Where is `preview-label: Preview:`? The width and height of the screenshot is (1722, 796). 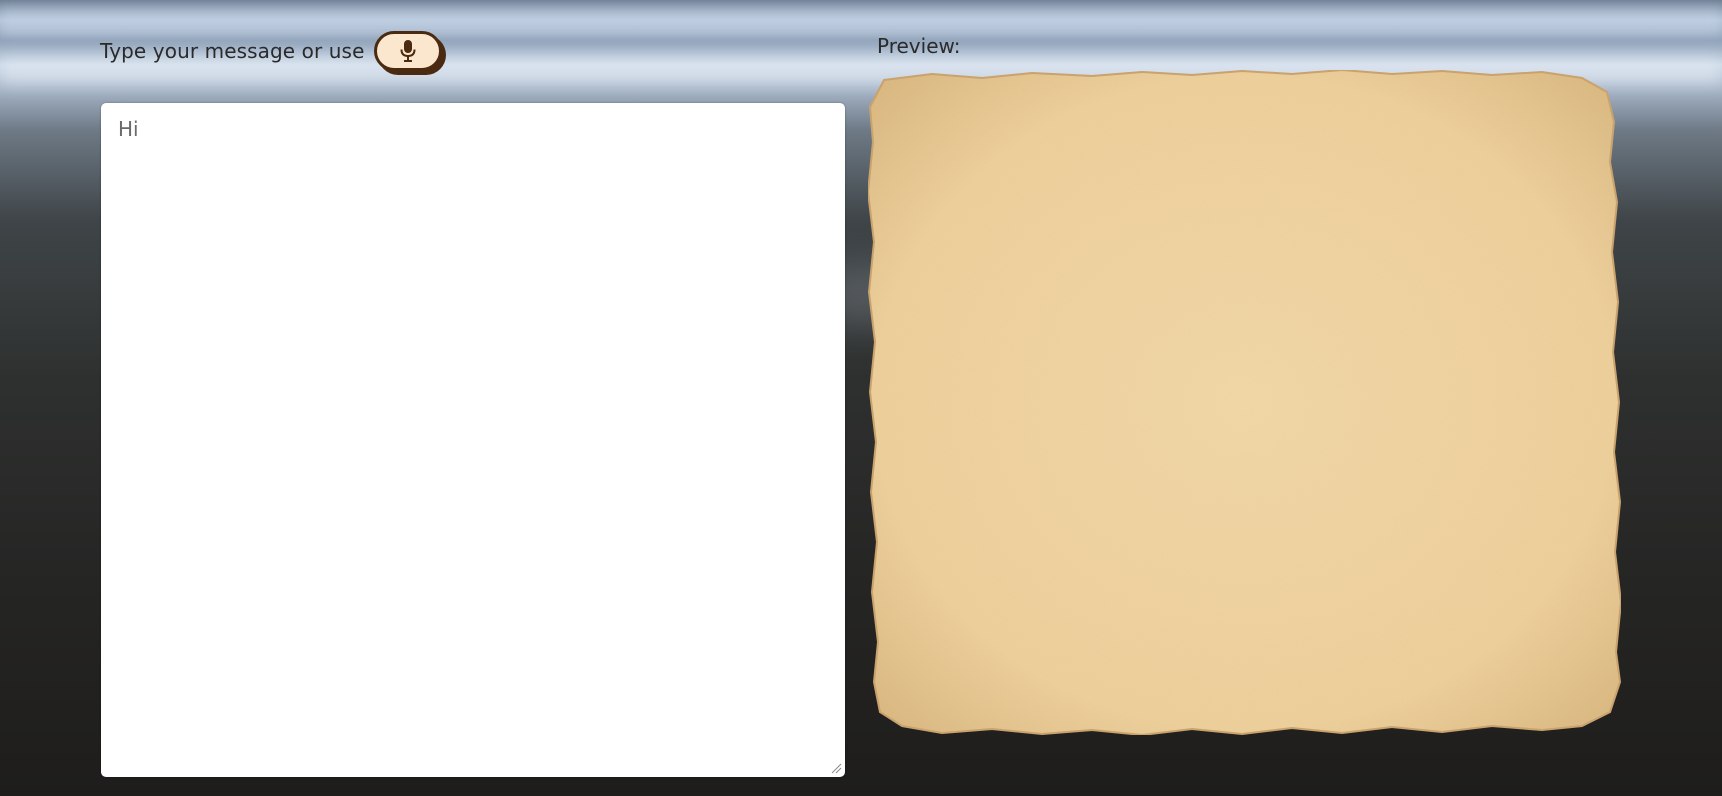 preview-label: Preview: is located at coordinates (919, 46).